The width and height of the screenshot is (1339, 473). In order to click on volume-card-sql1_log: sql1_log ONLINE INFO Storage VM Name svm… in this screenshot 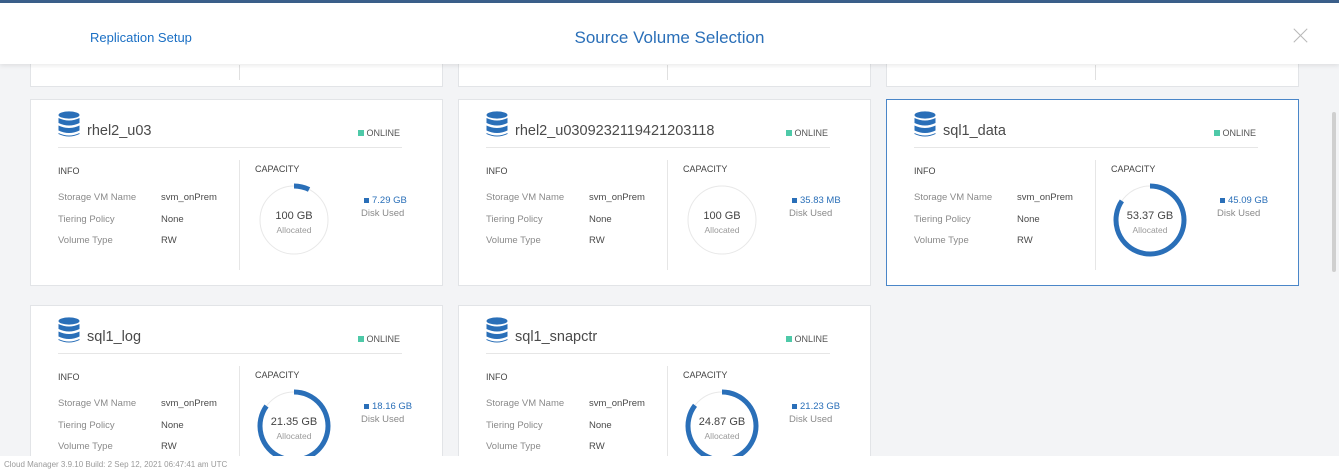, I will do `click(236, 380)`.